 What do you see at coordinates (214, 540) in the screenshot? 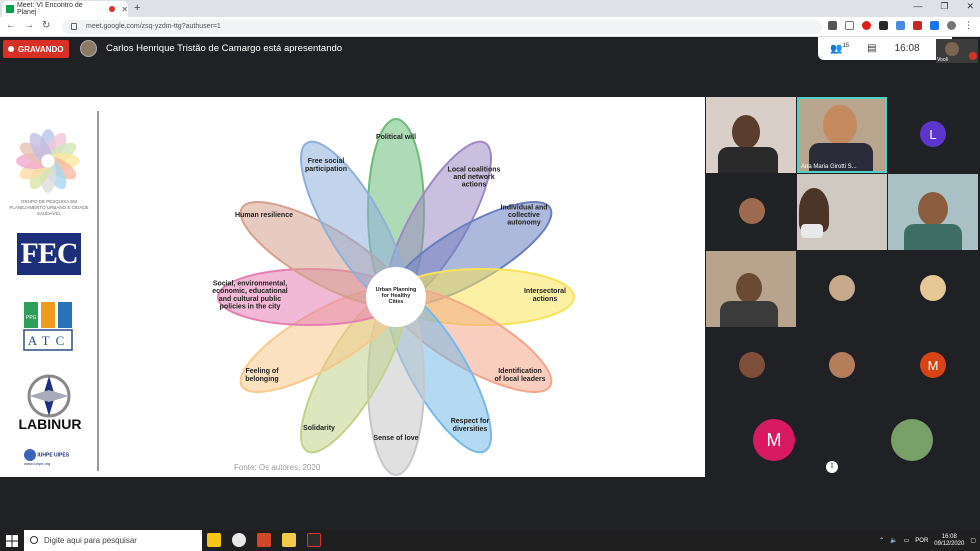
I see `sticky-notes-icon` at bounding box center [214, 540].